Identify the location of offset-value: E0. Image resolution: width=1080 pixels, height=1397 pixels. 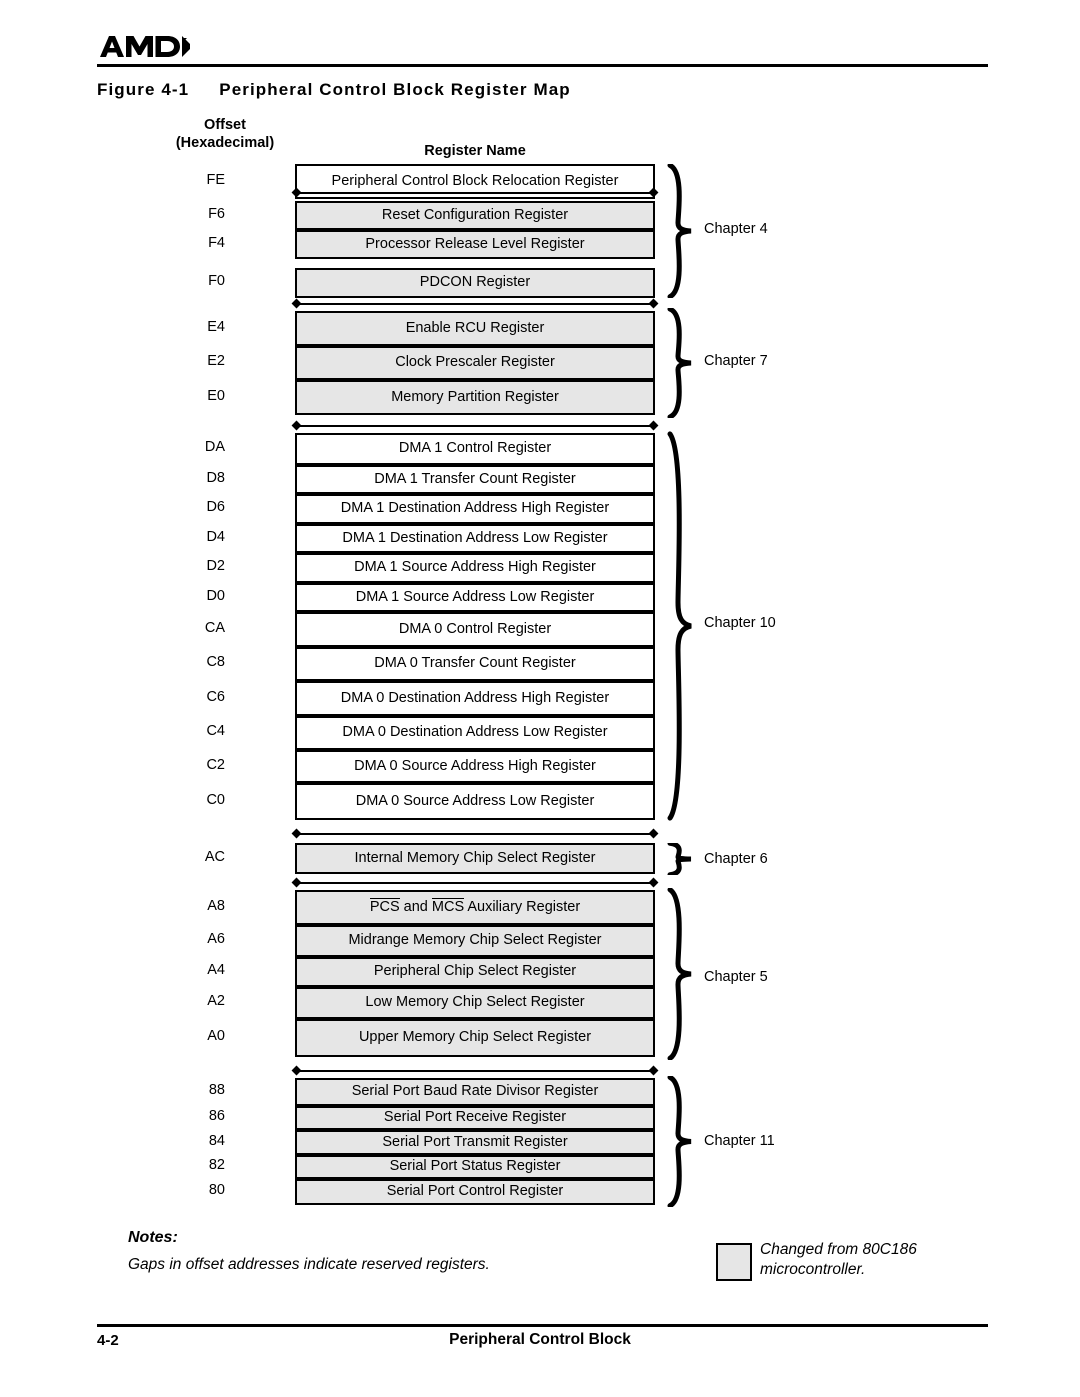
(216, 395).